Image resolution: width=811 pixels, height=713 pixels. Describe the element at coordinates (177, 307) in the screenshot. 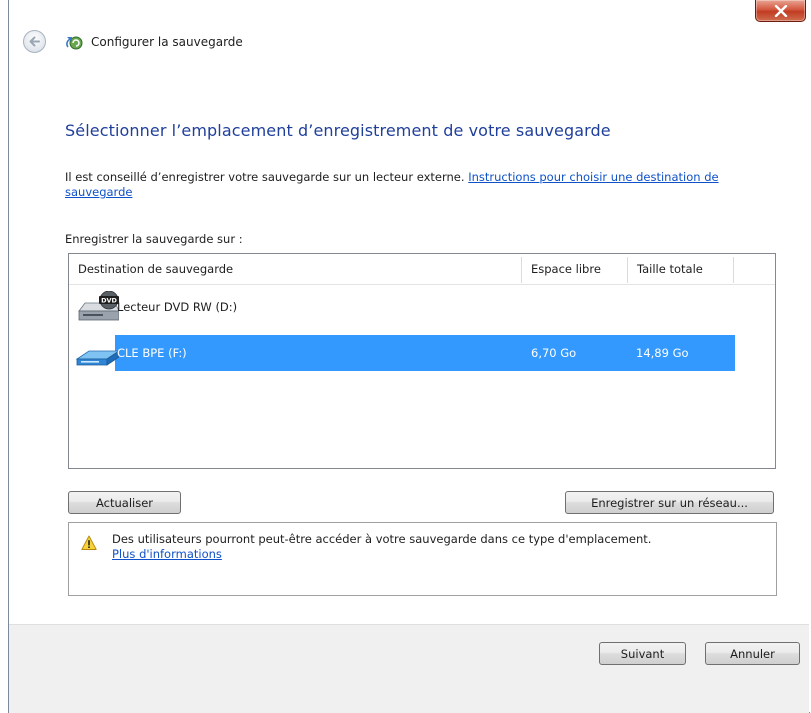

I see `list-item-label: Lecteur DVD RW (D:)` at that location.